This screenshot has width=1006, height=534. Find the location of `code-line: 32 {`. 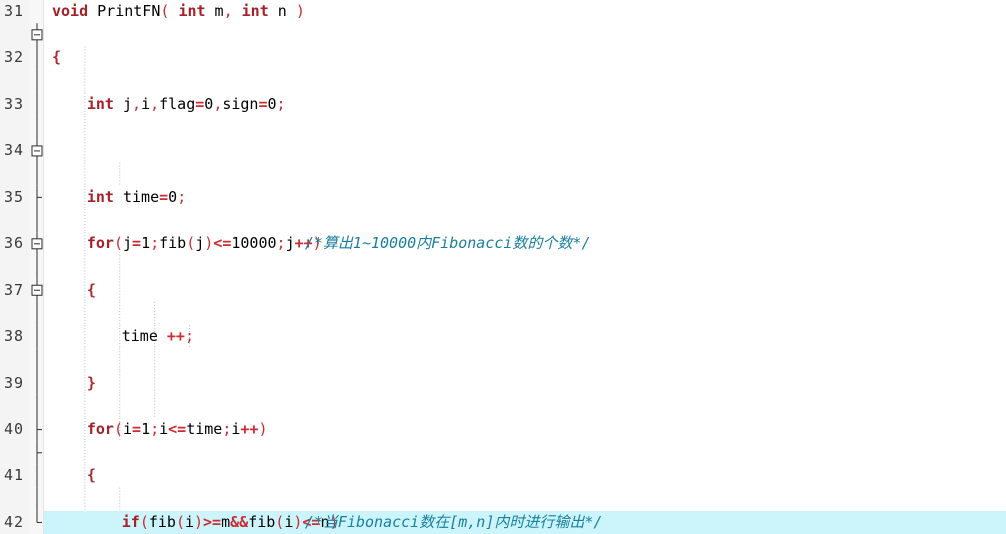

code-line: 32 { is located at coordinates (503, 57).